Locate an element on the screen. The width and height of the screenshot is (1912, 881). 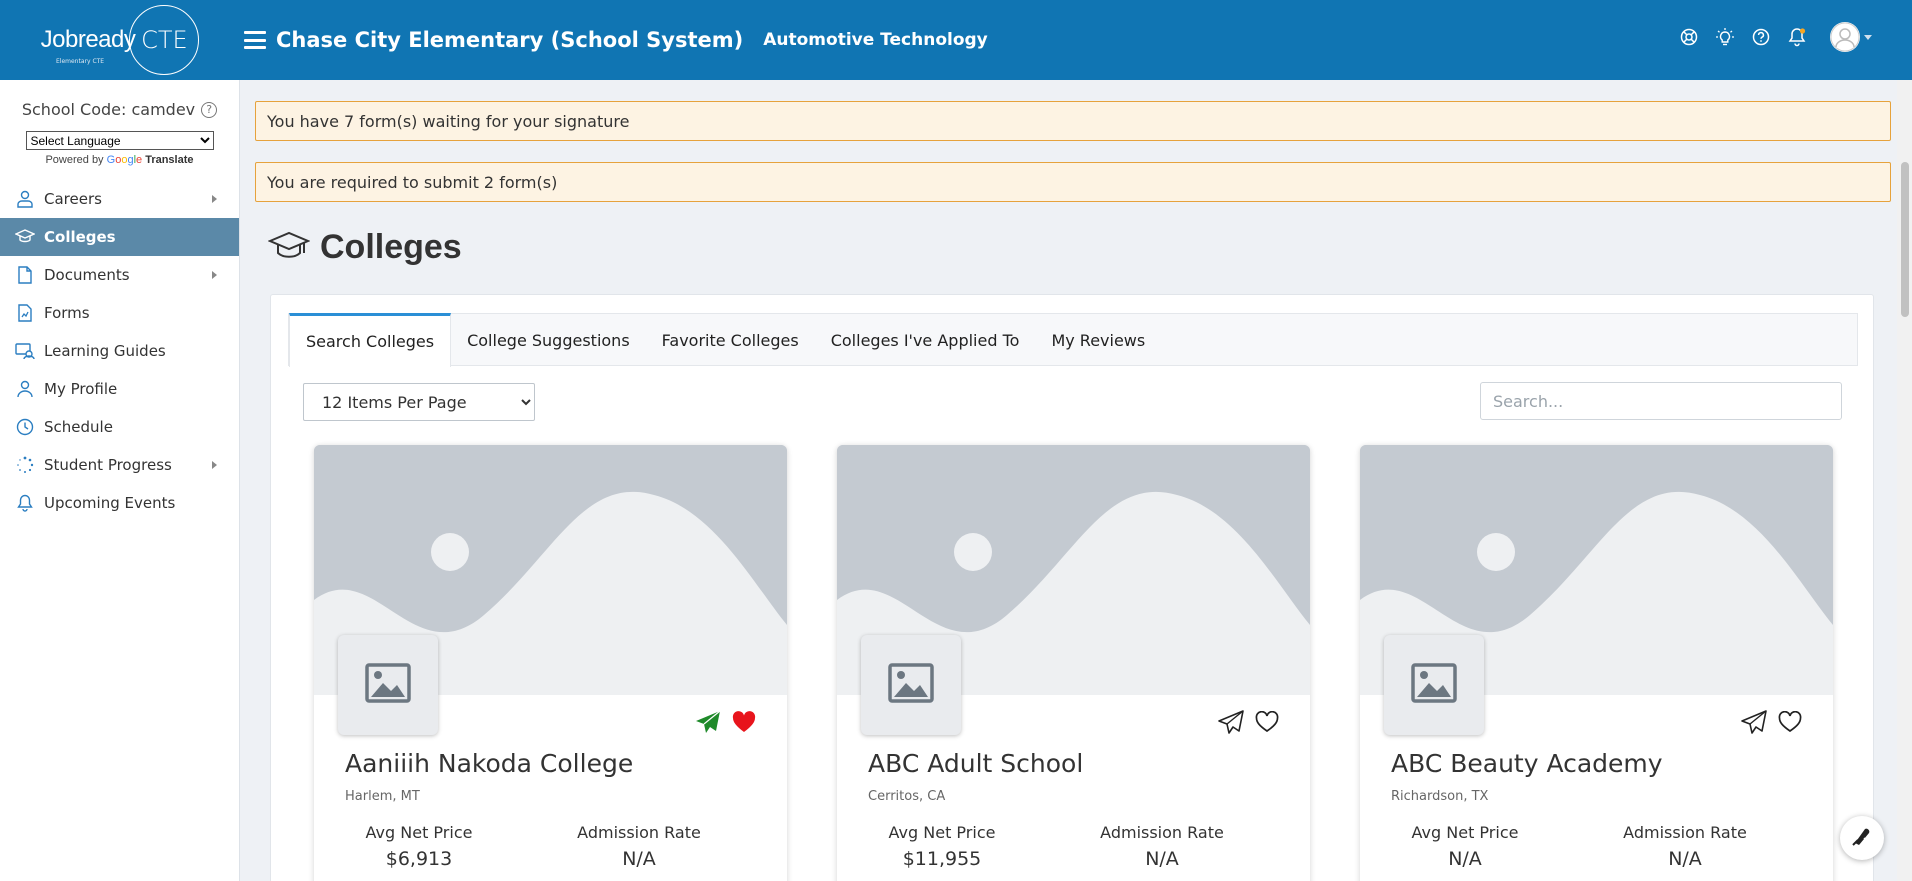
lightbulb-icon is located at coordinates (1725, 37).